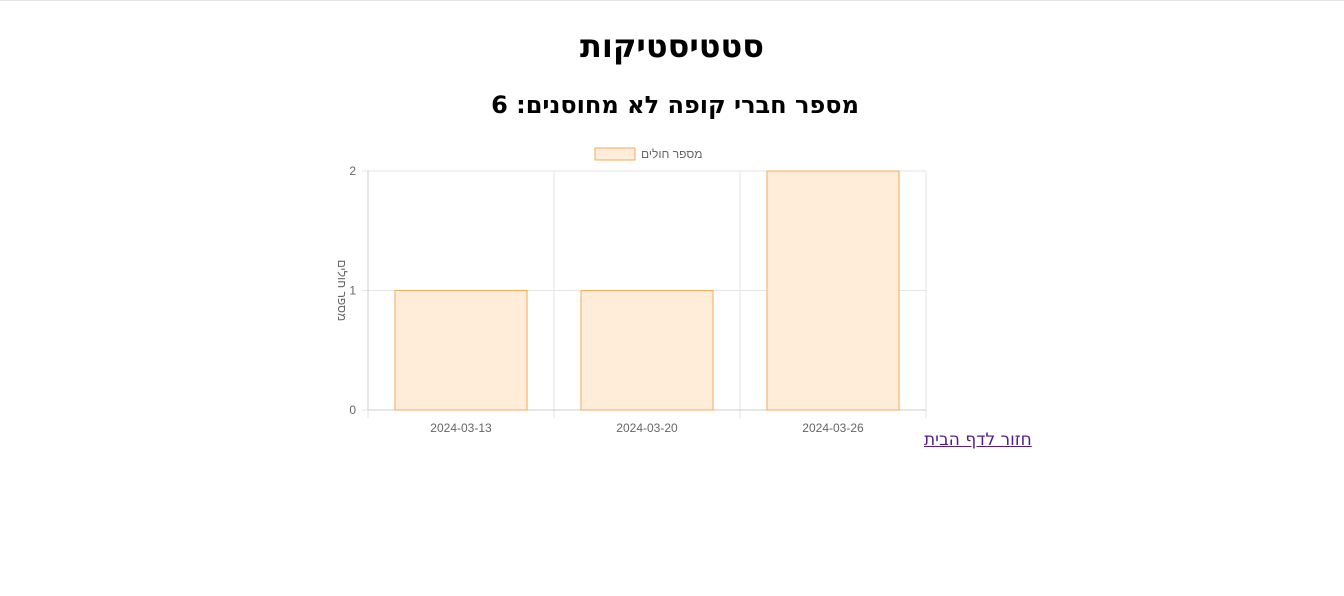 The width and height of the screenshot is (1344, 596). I want to click on x-tick-label: 2024-03-26, so click(833, 428).